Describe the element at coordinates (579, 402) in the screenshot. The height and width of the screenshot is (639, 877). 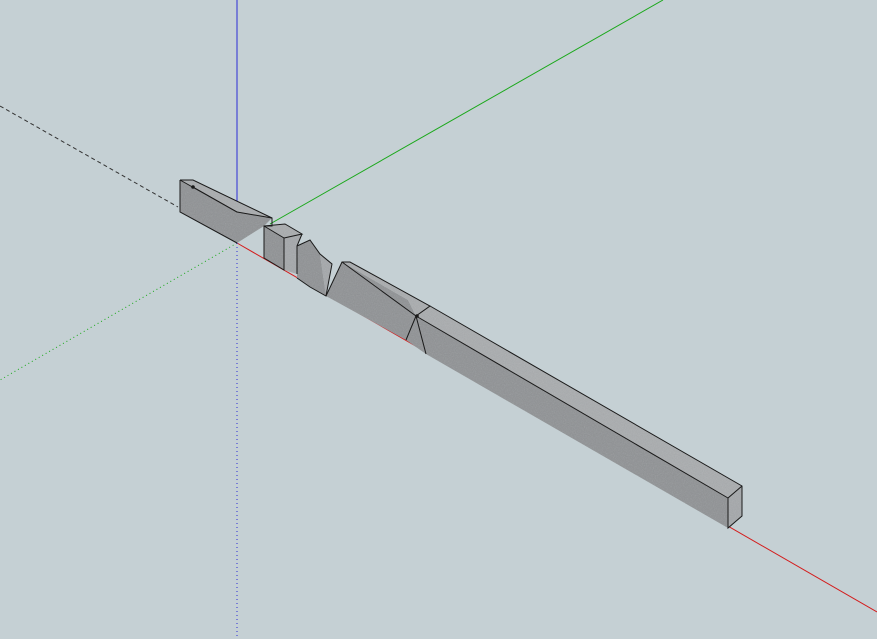
I see `segment-5-top-face` at that location.